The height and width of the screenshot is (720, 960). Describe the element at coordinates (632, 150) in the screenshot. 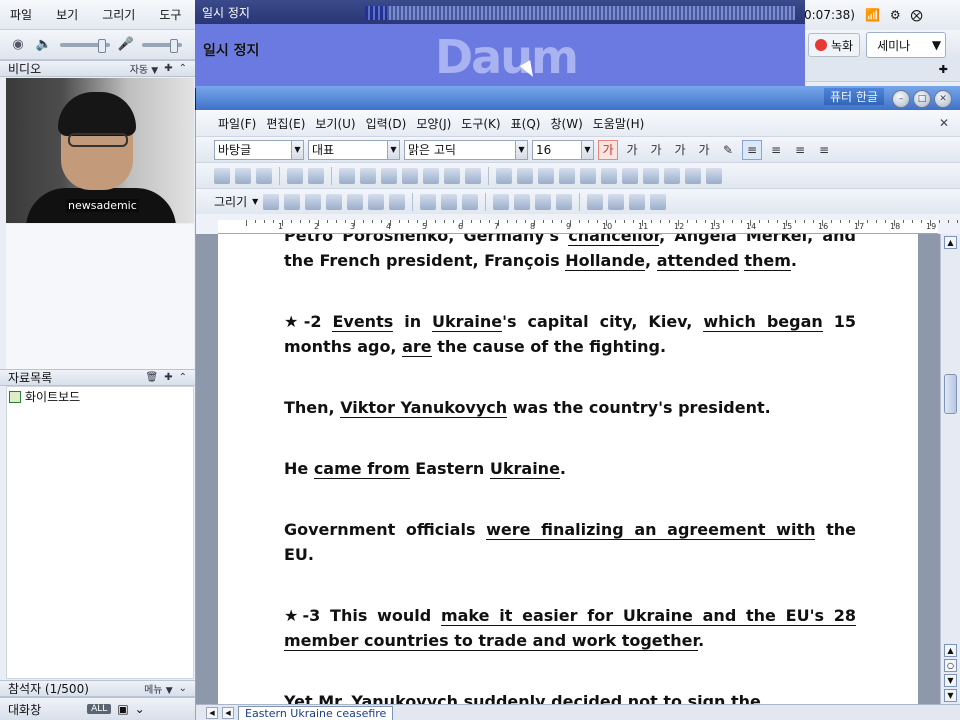

I see `italic-button: 가` at that location.